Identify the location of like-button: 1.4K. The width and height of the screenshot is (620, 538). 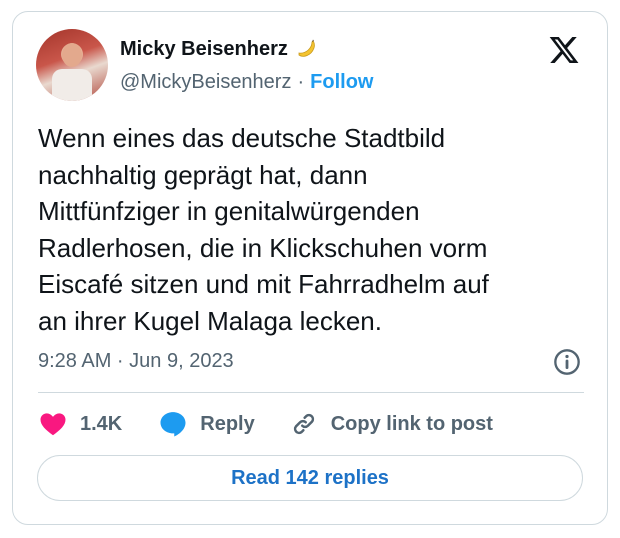
(80, 424).